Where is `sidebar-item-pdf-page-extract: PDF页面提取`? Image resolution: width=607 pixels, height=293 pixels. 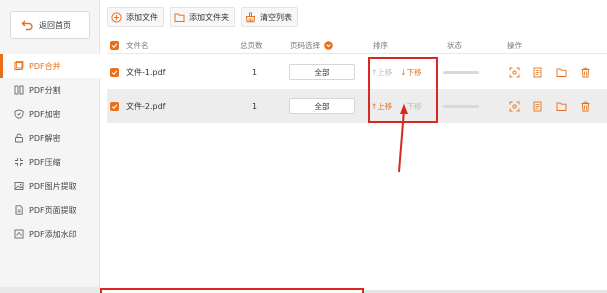 sidebar-item-pdf-page-extract: PDF页面提取 is located at coordinates (50, 210).